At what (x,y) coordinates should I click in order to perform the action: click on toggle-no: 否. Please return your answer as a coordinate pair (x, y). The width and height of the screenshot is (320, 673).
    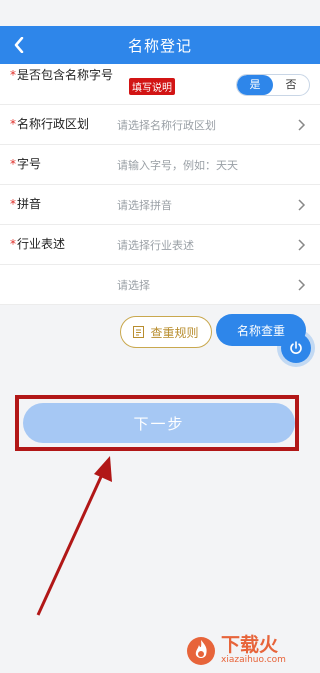
    Looking at the image, I should click on (291, 85).